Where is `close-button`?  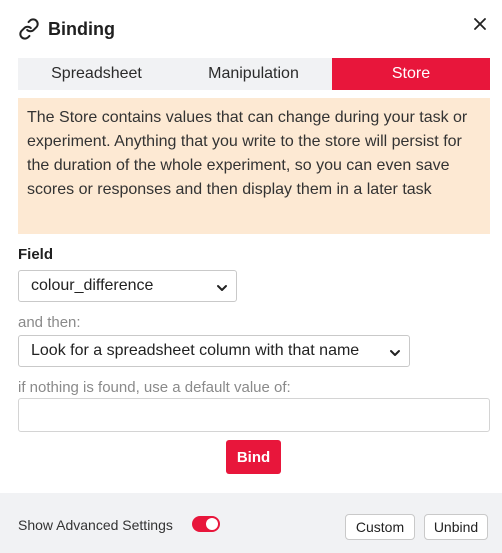
close-button is located at coordinates (480, 26).